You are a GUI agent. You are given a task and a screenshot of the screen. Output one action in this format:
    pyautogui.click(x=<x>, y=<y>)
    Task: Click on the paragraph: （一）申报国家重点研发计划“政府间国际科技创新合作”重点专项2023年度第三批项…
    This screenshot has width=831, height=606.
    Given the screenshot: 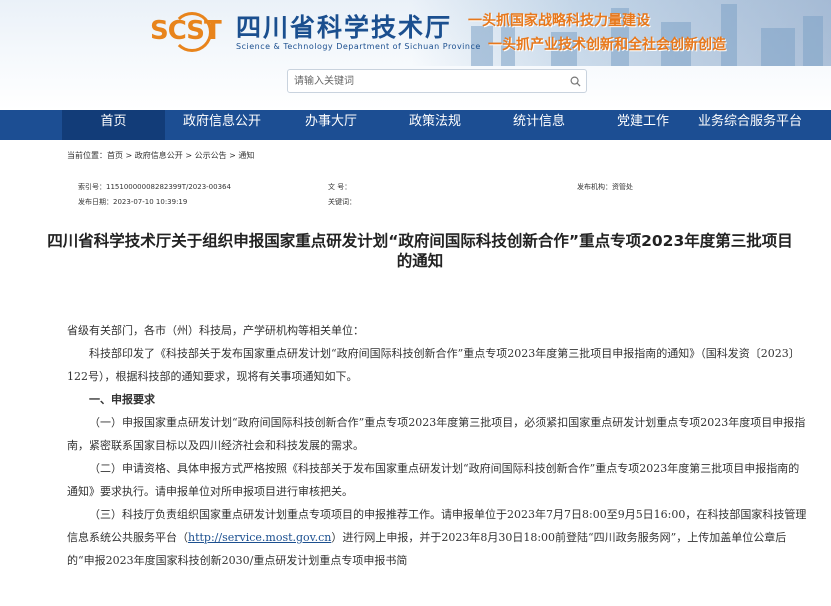 What is the action you would take?
    pyautogui.click(x=436, y=434)
    